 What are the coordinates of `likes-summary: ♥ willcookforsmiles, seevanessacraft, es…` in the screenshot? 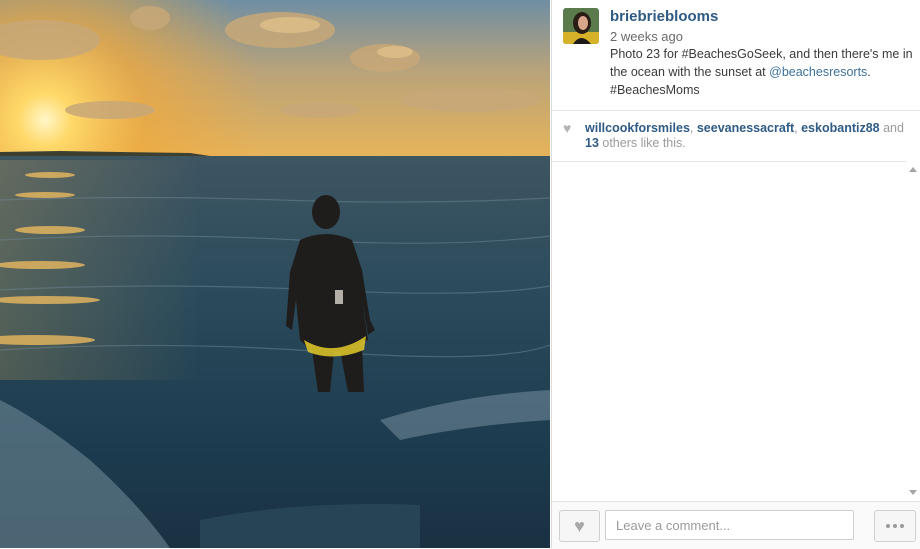 It's located at (736, 136).